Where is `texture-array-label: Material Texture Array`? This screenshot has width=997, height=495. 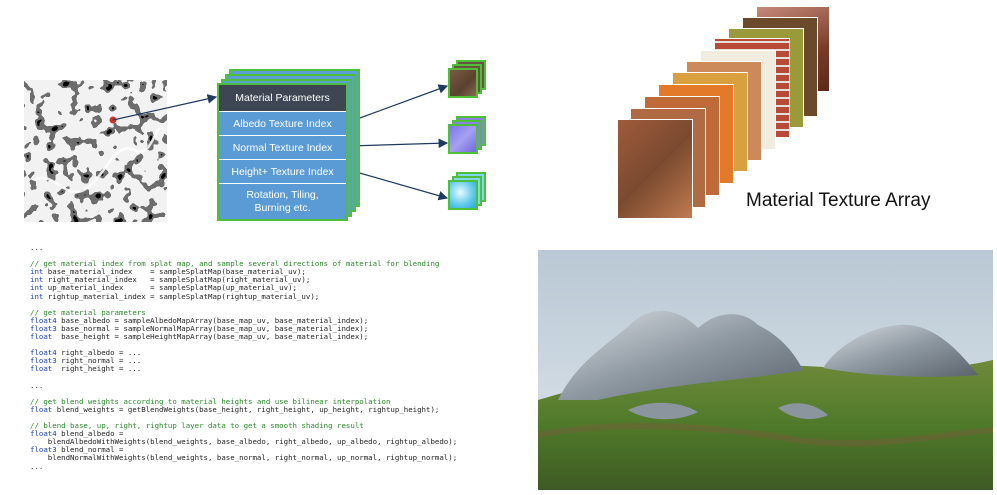
texture-array-label: Material Texture Array is located at coordinates (838, 200).